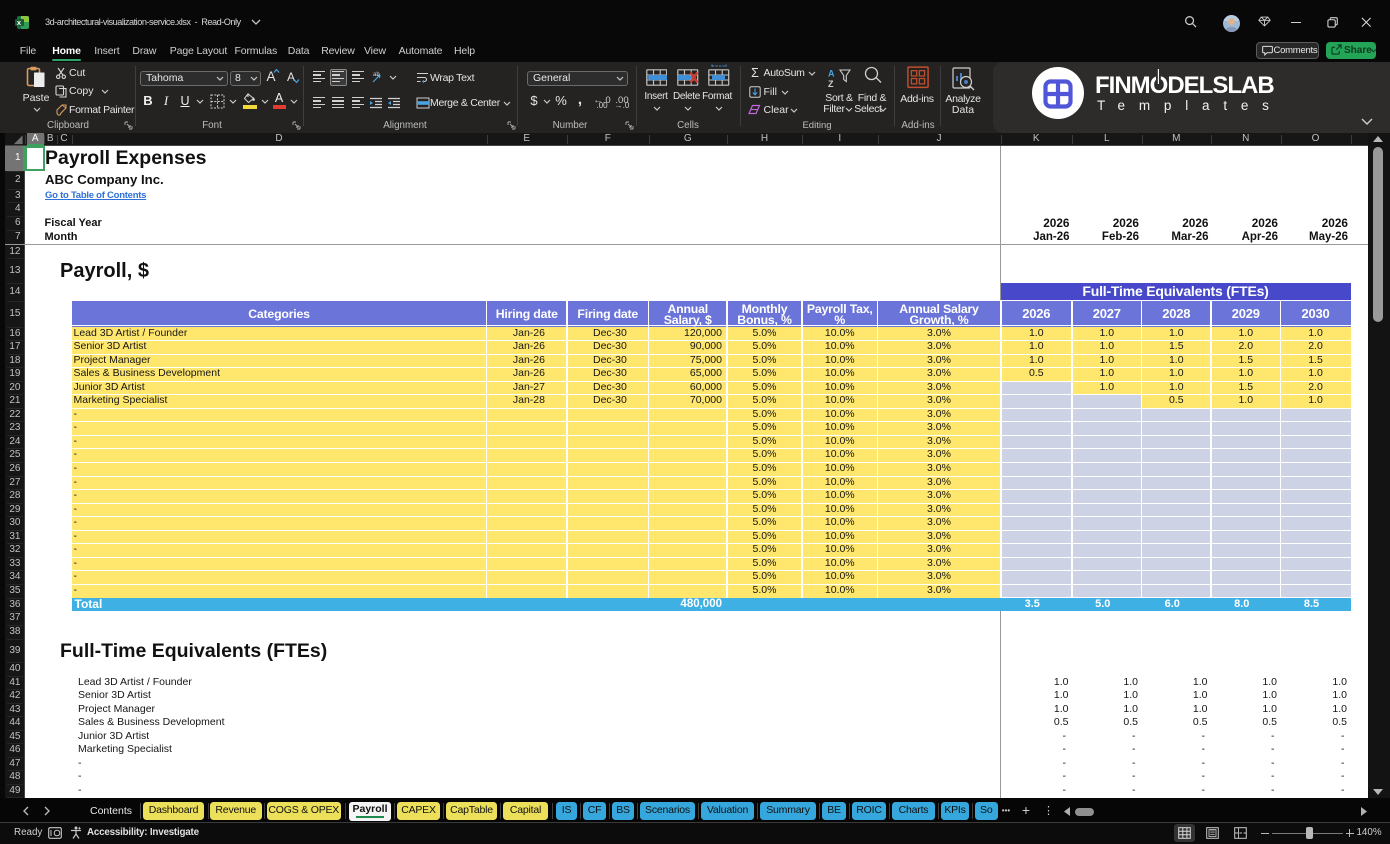 The height and width of the screenshot is (844, 1390). Describe the element at coordinates (376, 75) in the screenshot. I see `svg-text: ab` at that location.